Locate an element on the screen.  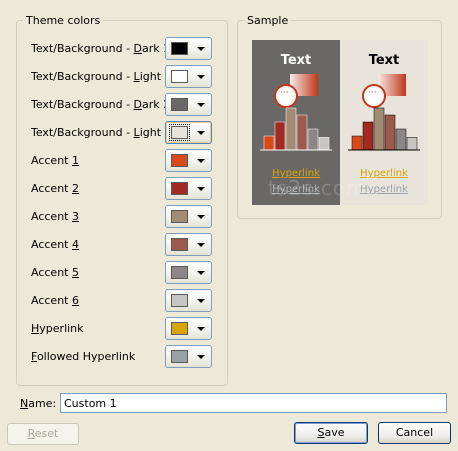
theme-color-label: Accent 2 is located at coordinates (55, 189).